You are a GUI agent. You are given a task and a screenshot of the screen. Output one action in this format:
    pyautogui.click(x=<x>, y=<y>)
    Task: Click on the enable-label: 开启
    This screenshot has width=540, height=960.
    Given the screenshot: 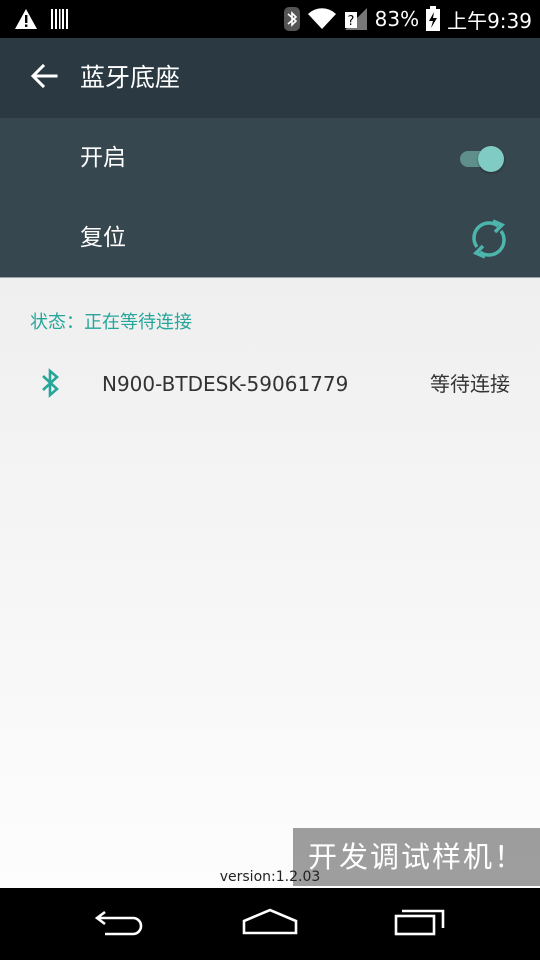 What is the action you would take?
    pyautogui.click(x=103, y=158)
    